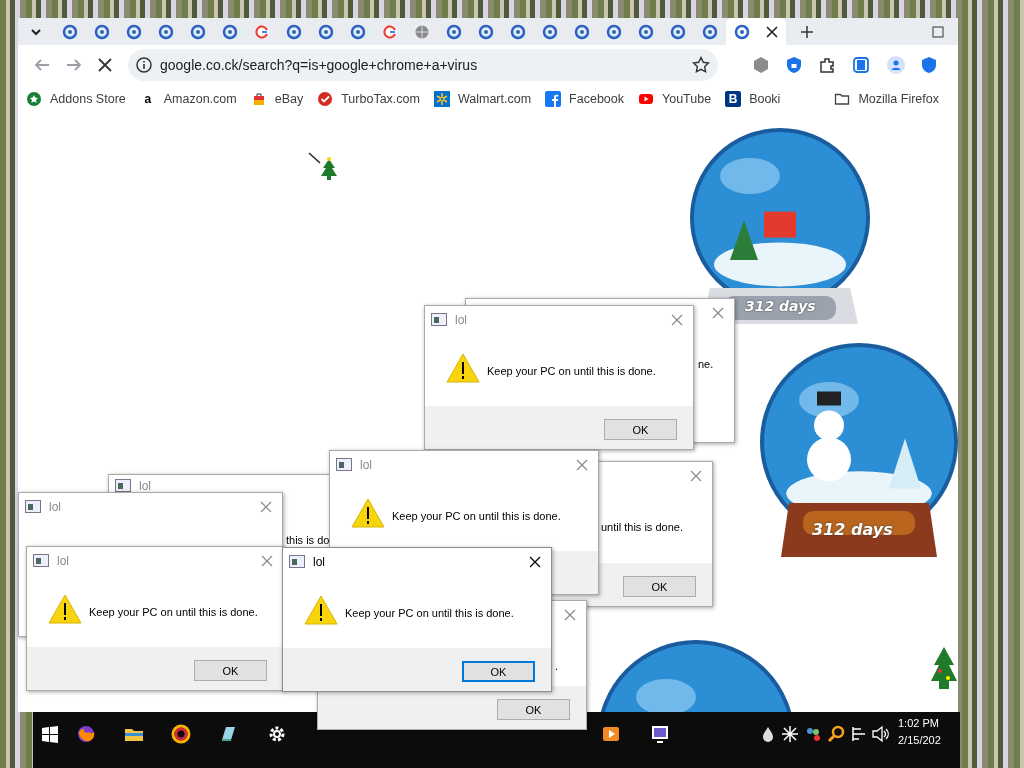 This screenshot has width=1024, height=768. Describe the element at coordinates (886, 99) in the screenshot. I see `bookmark-link: Mozilla Firefox` at that location.